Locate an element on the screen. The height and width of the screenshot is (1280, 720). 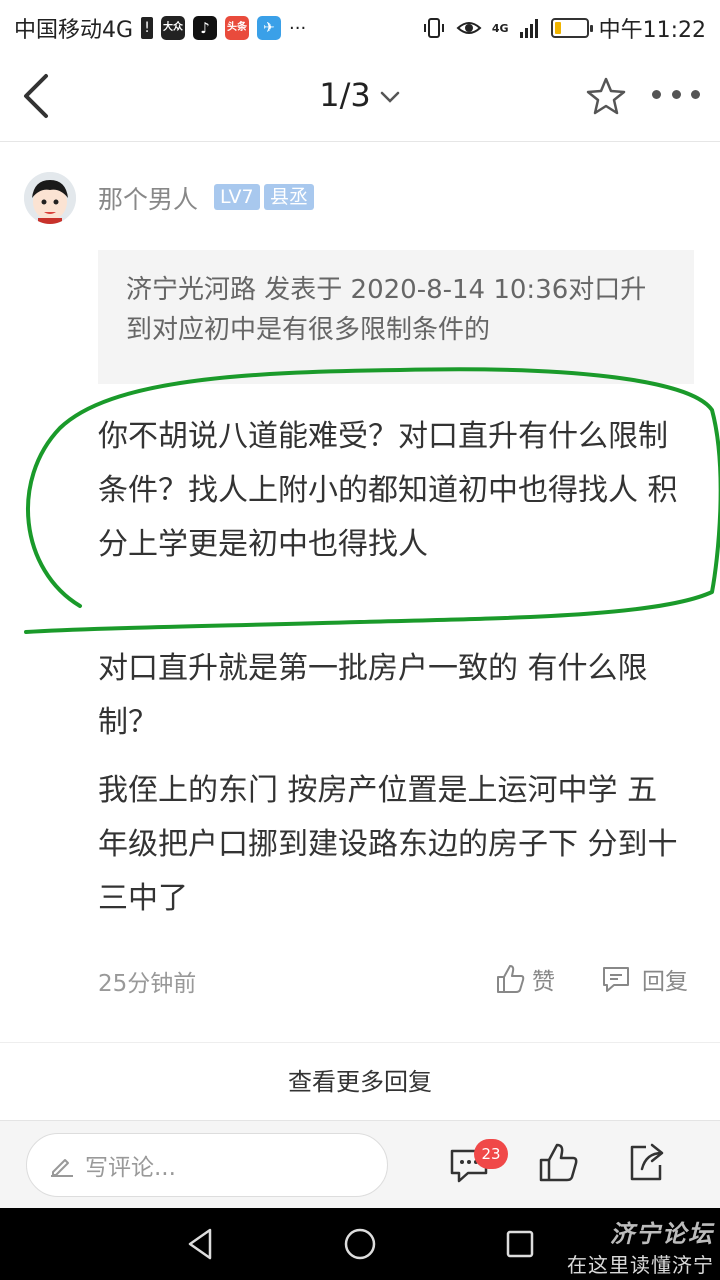
carrier-label: 中国移动4G is located at coordinates (74, 30).